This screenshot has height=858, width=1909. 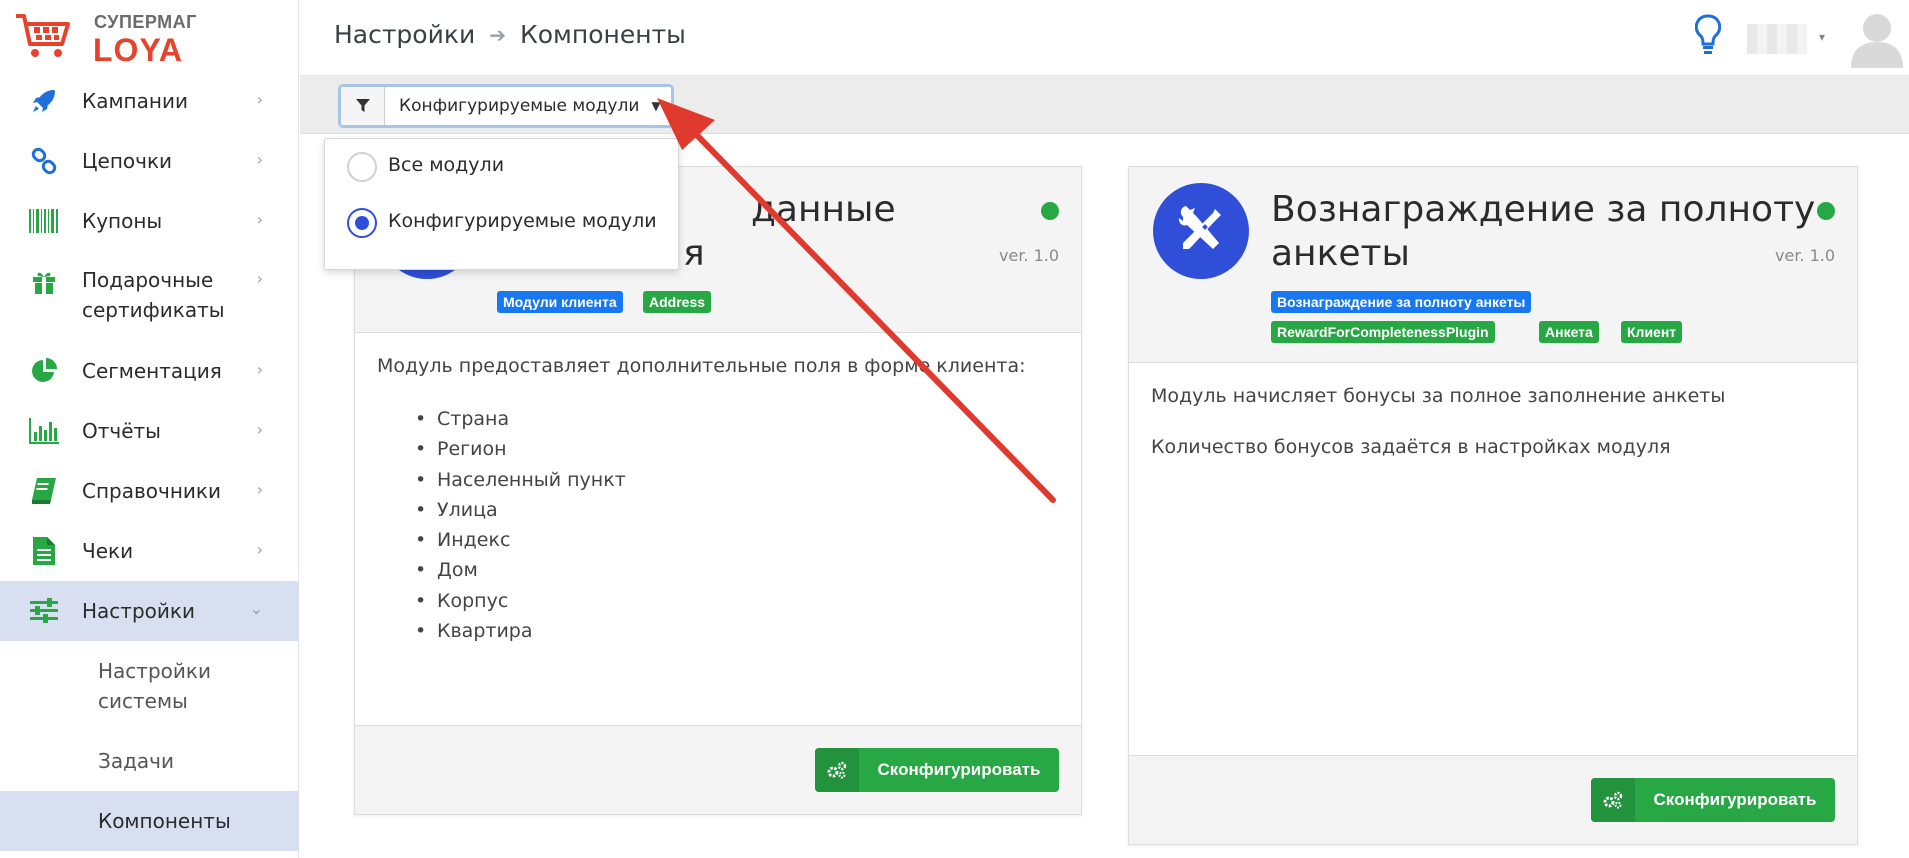 What do you see at coordinates (694, 253) in the screenshot?
I see `card-title-line2: я` at bounding box center [694, 253].